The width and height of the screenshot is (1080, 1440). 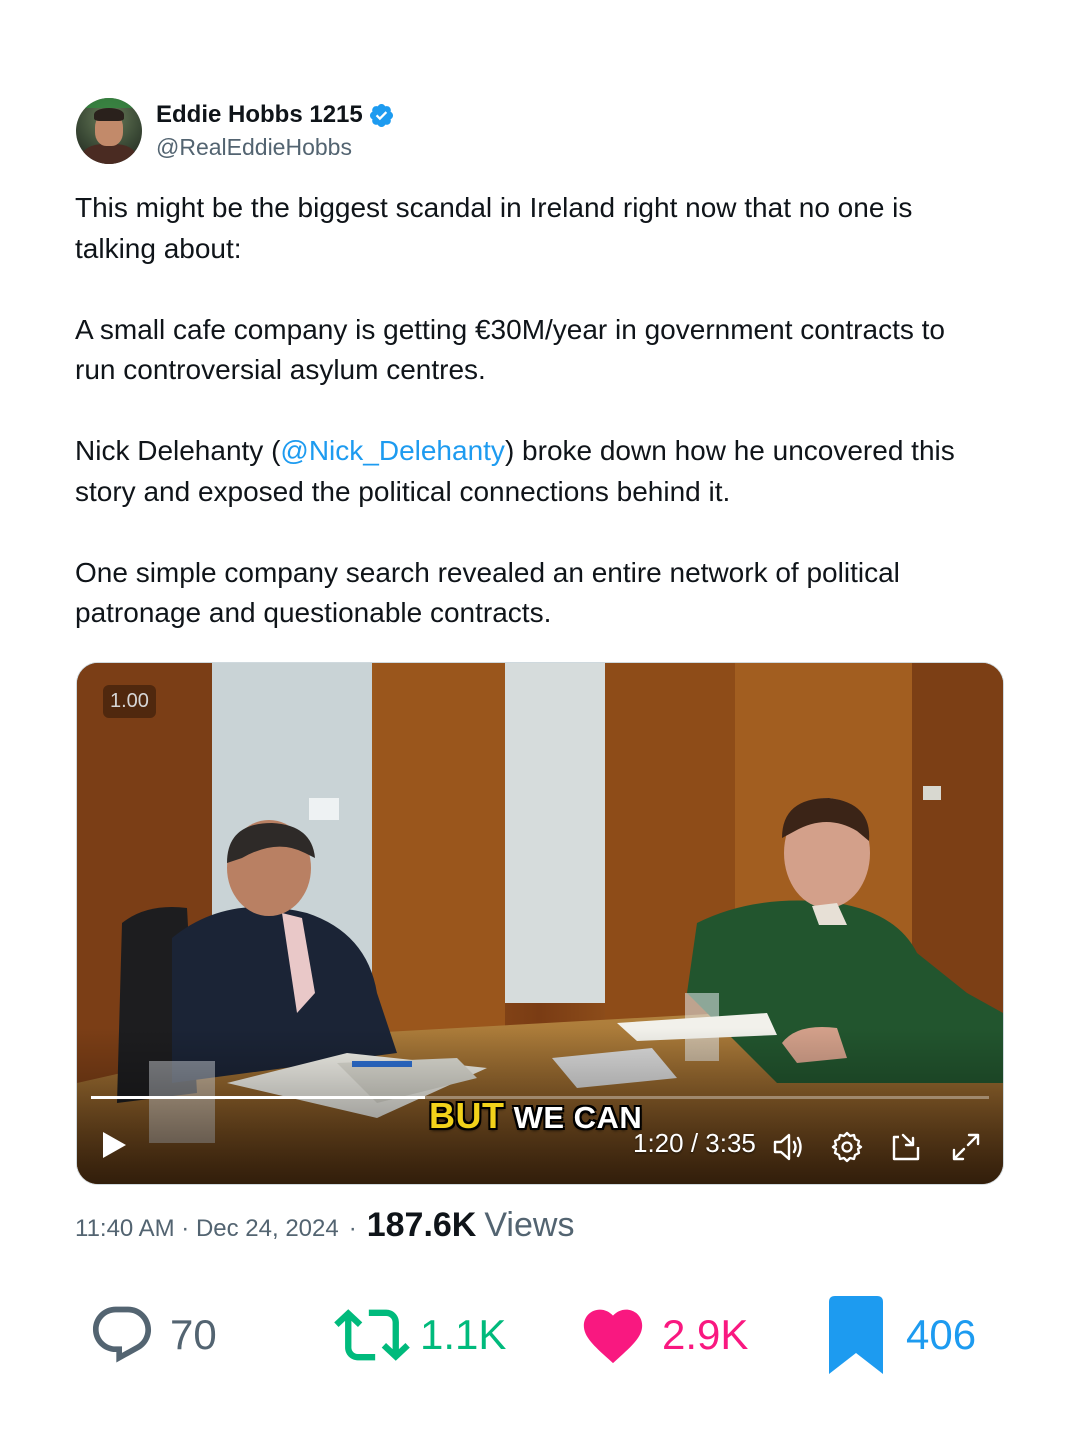 I want to click on video-subtitle: BUT WE CAN, so click(x=535, y=1116).